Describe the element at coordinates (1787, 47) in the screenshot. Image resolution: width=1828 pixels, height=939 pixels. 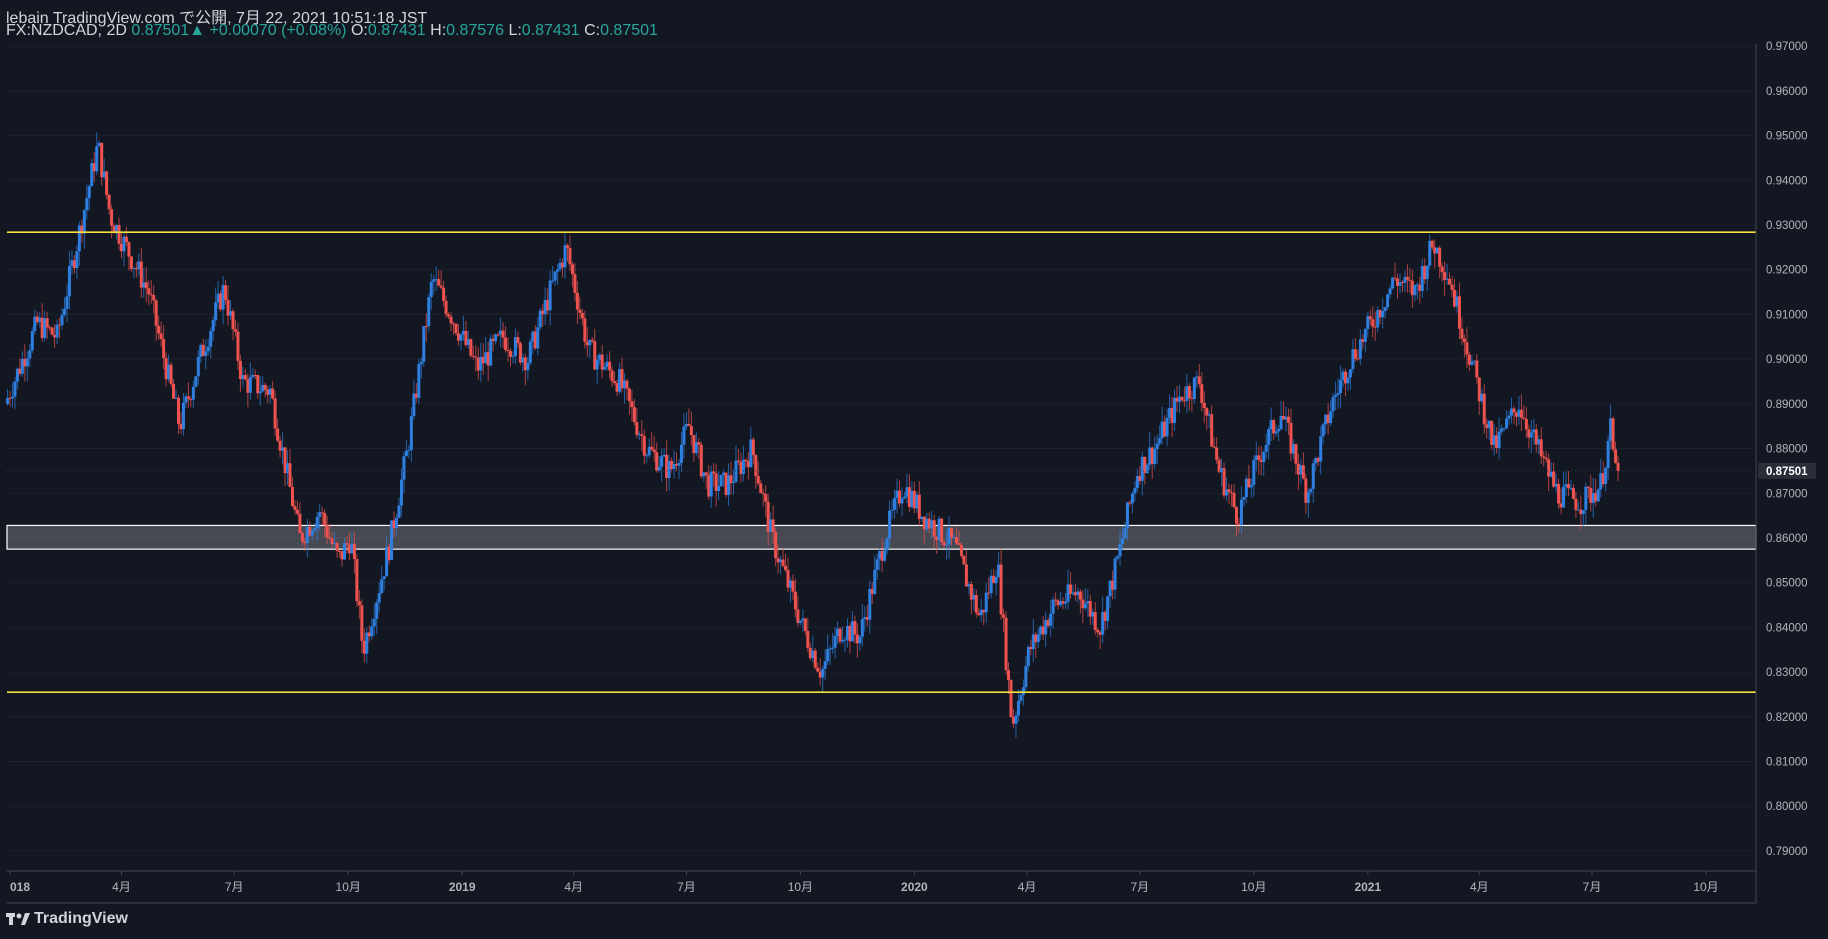
I see `y-tick-label: 0.97000` at that location.